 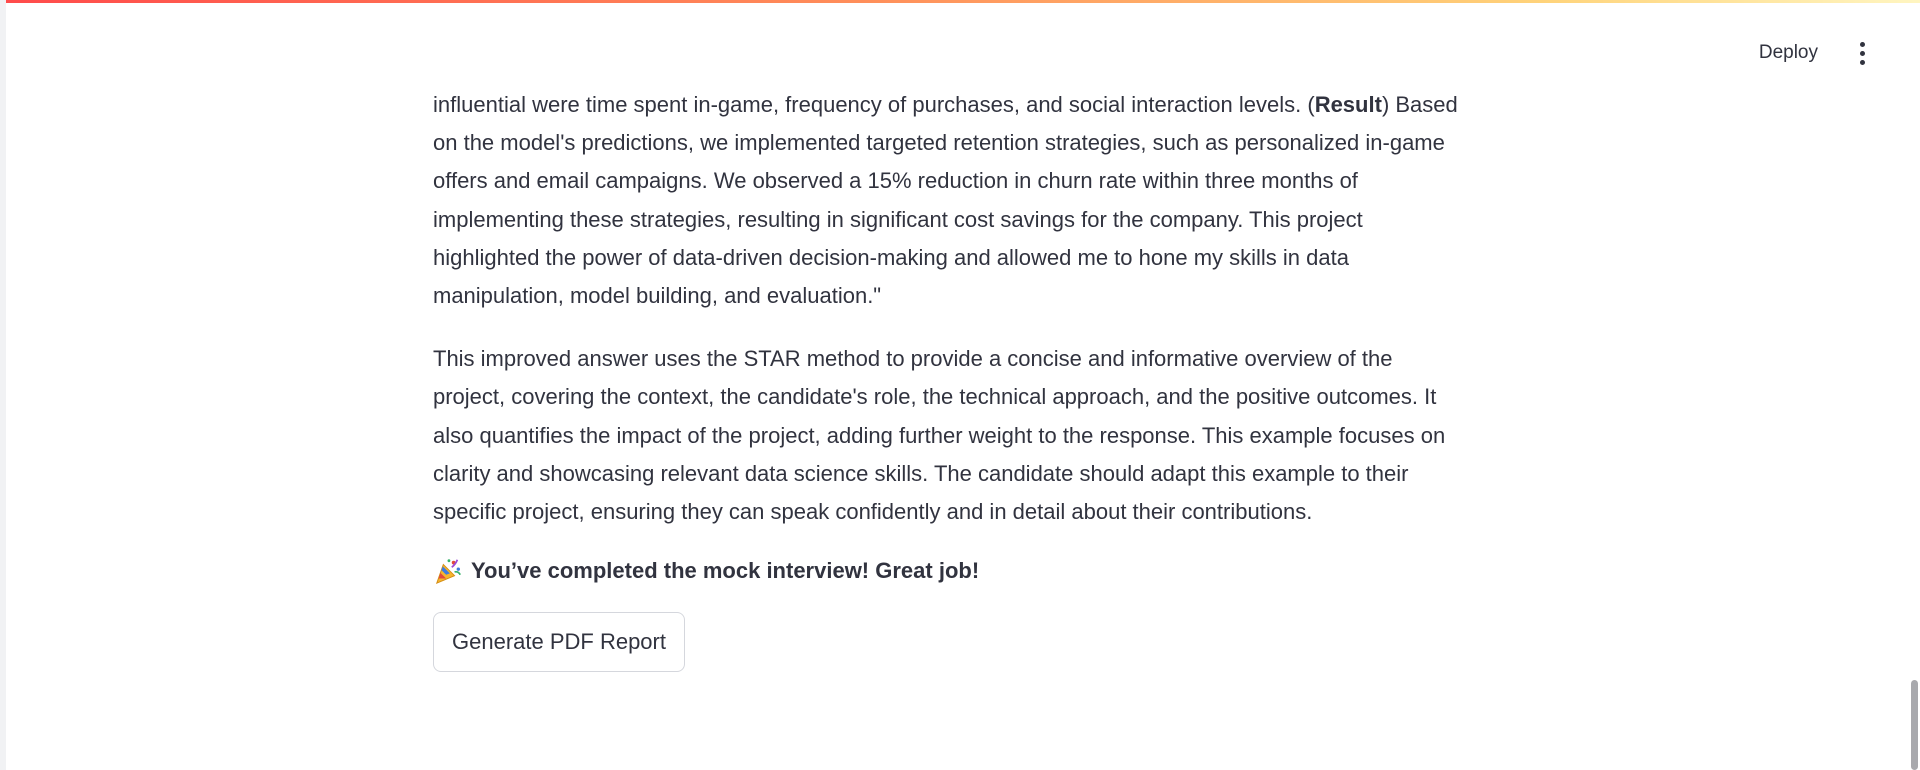 I want to click on party-popper-icon, so click(x=448, y=572).